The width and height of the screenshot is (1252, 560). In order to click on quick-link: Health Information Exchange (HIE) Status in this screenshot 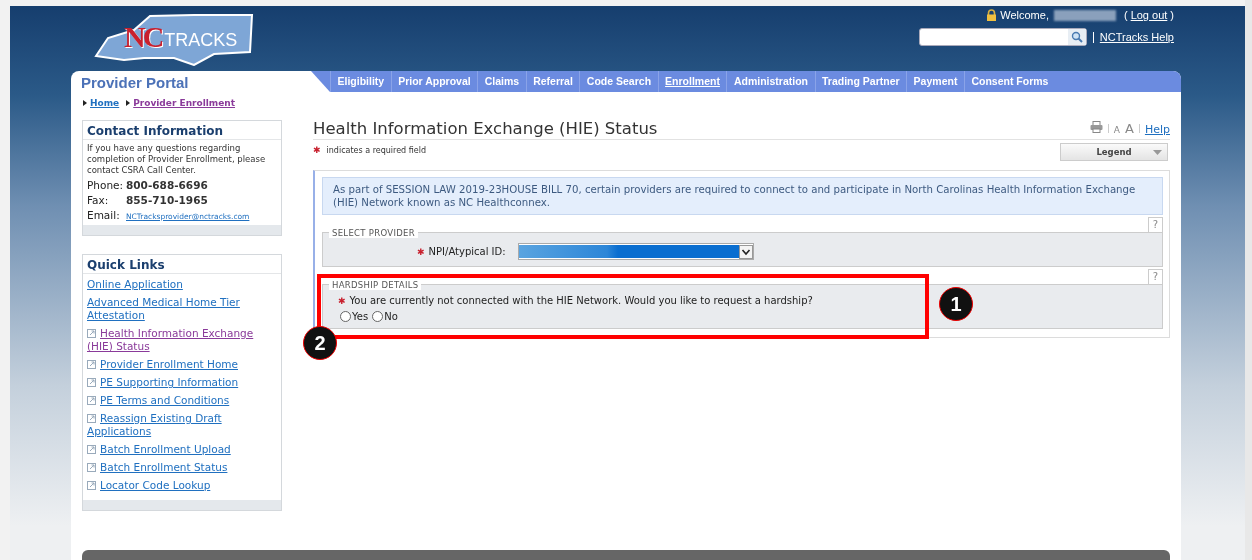, I will do `click(182, 340)`.